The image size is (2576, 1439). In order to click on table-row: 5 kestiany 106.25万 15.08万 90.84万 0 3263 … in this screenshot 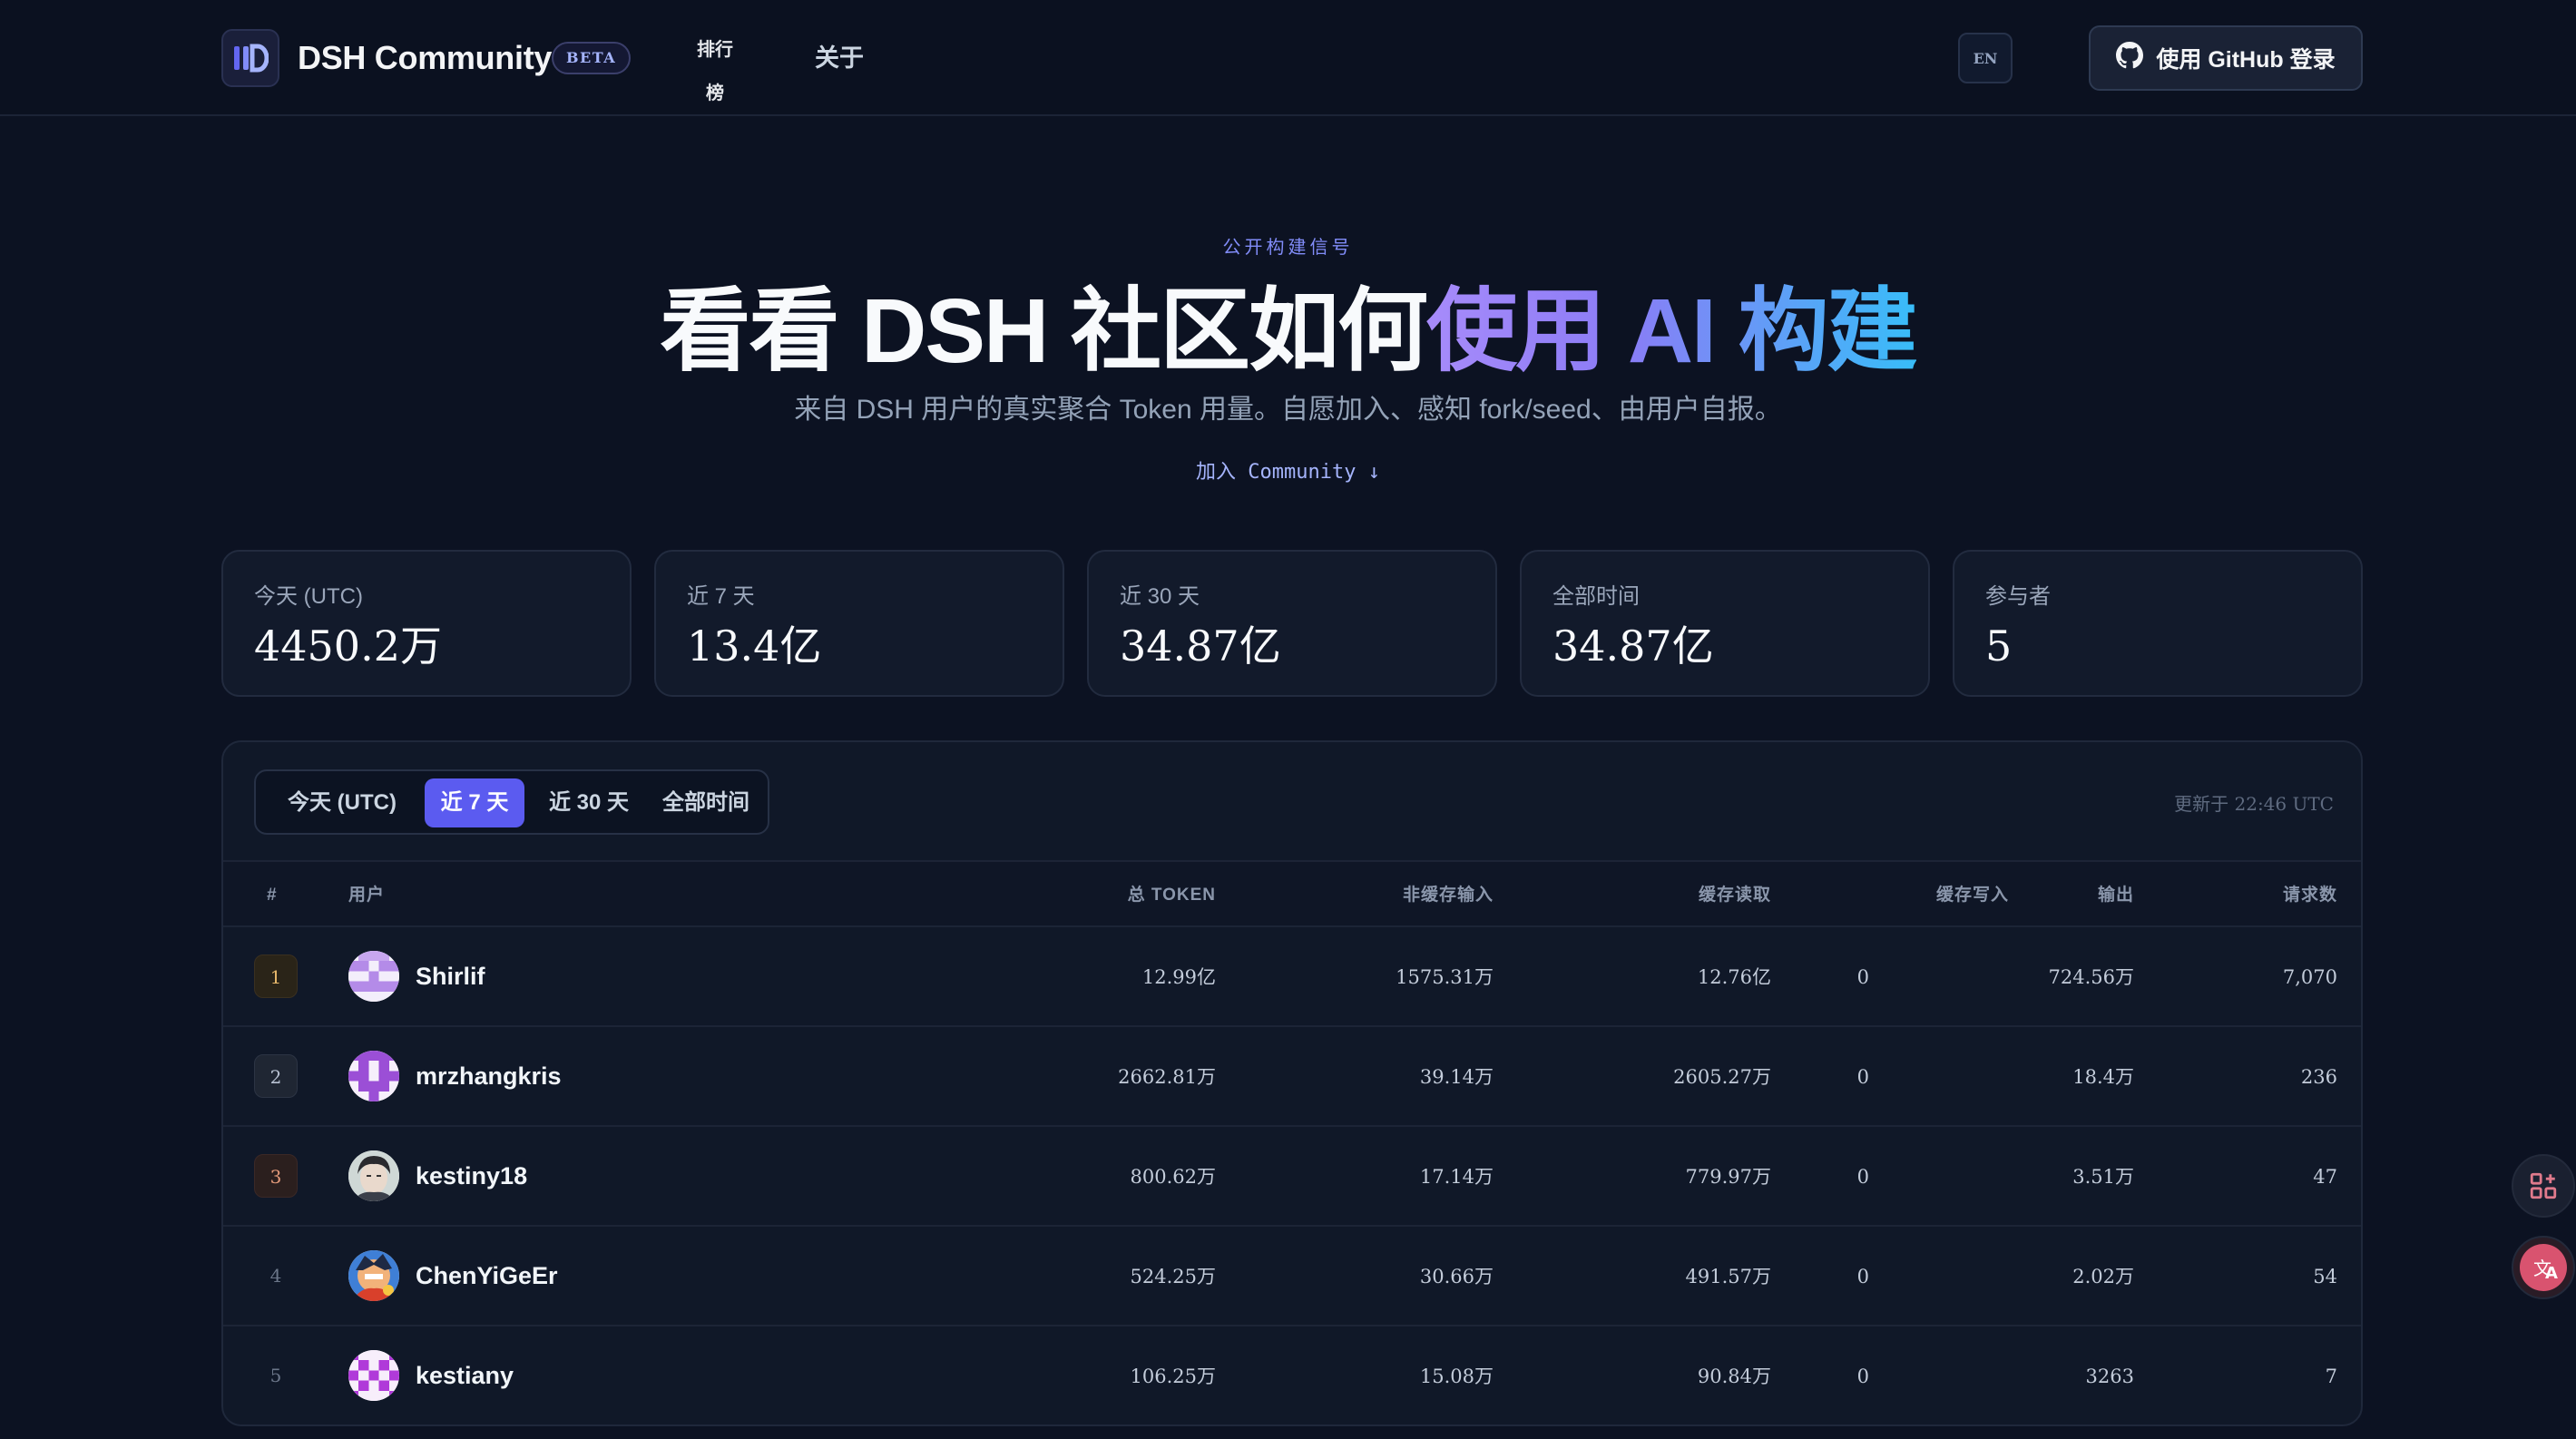, I will do `click(1292, 1375)`.